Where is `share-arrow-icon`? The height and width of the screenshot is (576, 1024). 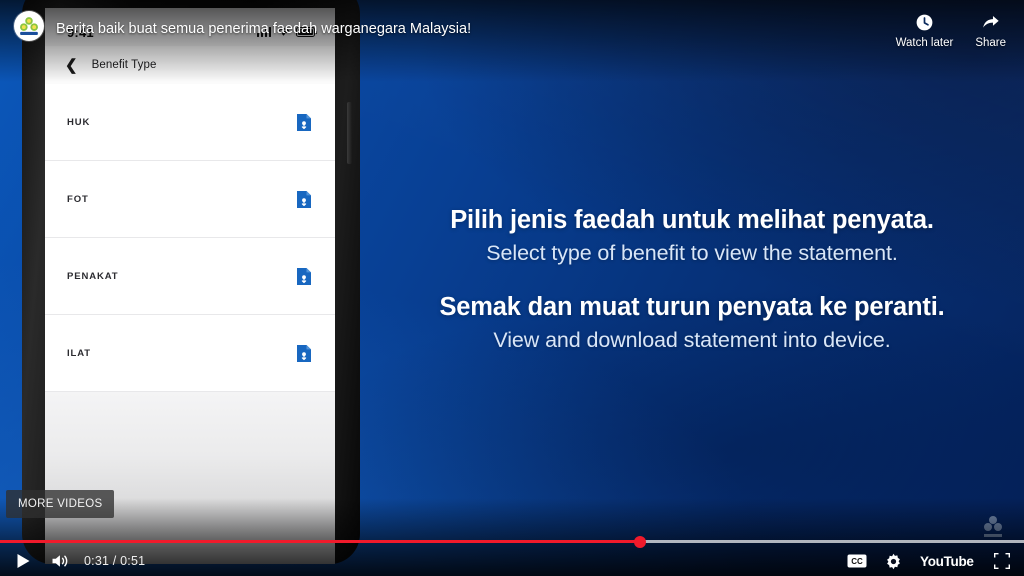 share-arrow-icon is located at coordinates (991, 21).